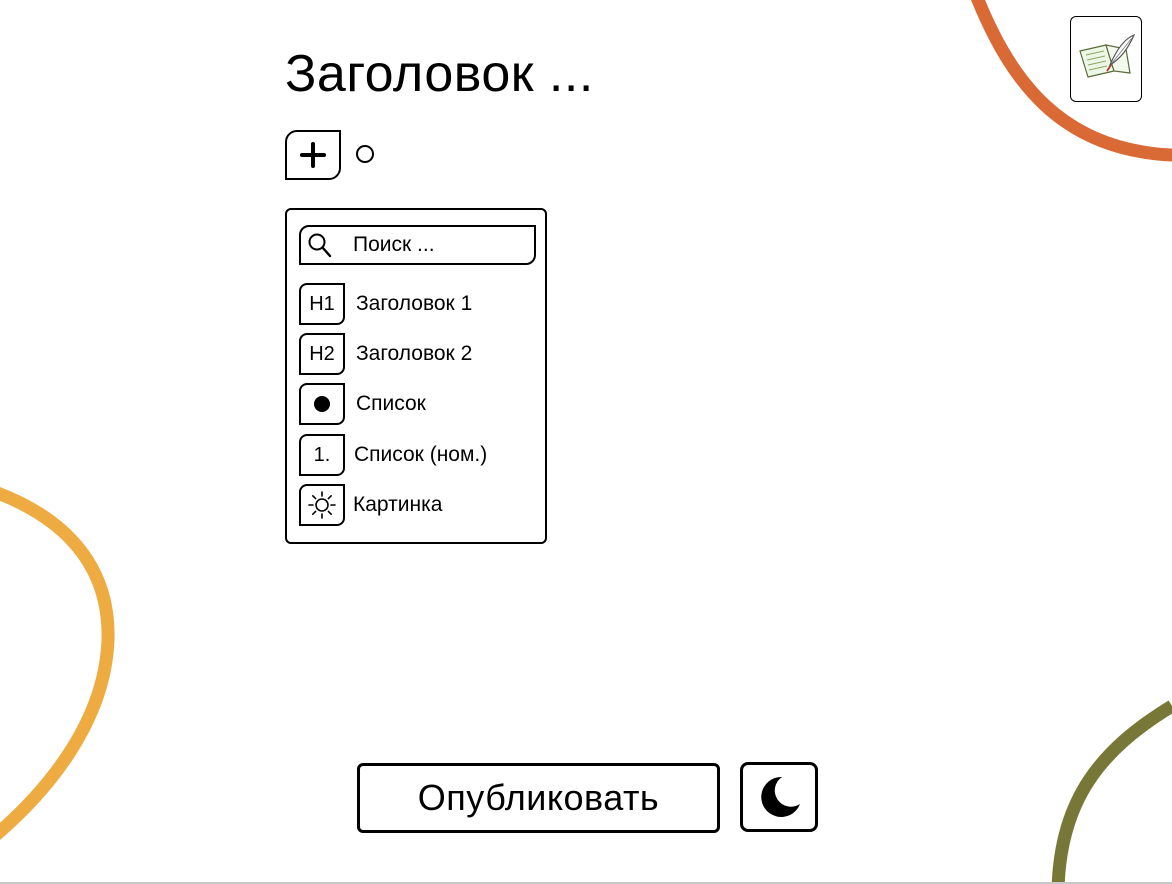 The width and height of the screenshot is (1172, 884). I want to click on menu-item-label: Заголовок 1, so click(414, 303).